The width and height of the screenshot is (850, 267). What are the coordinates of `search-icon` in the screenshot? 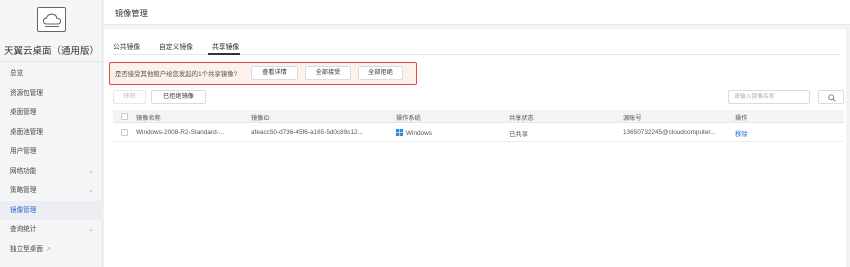 It's located at (832, 98).